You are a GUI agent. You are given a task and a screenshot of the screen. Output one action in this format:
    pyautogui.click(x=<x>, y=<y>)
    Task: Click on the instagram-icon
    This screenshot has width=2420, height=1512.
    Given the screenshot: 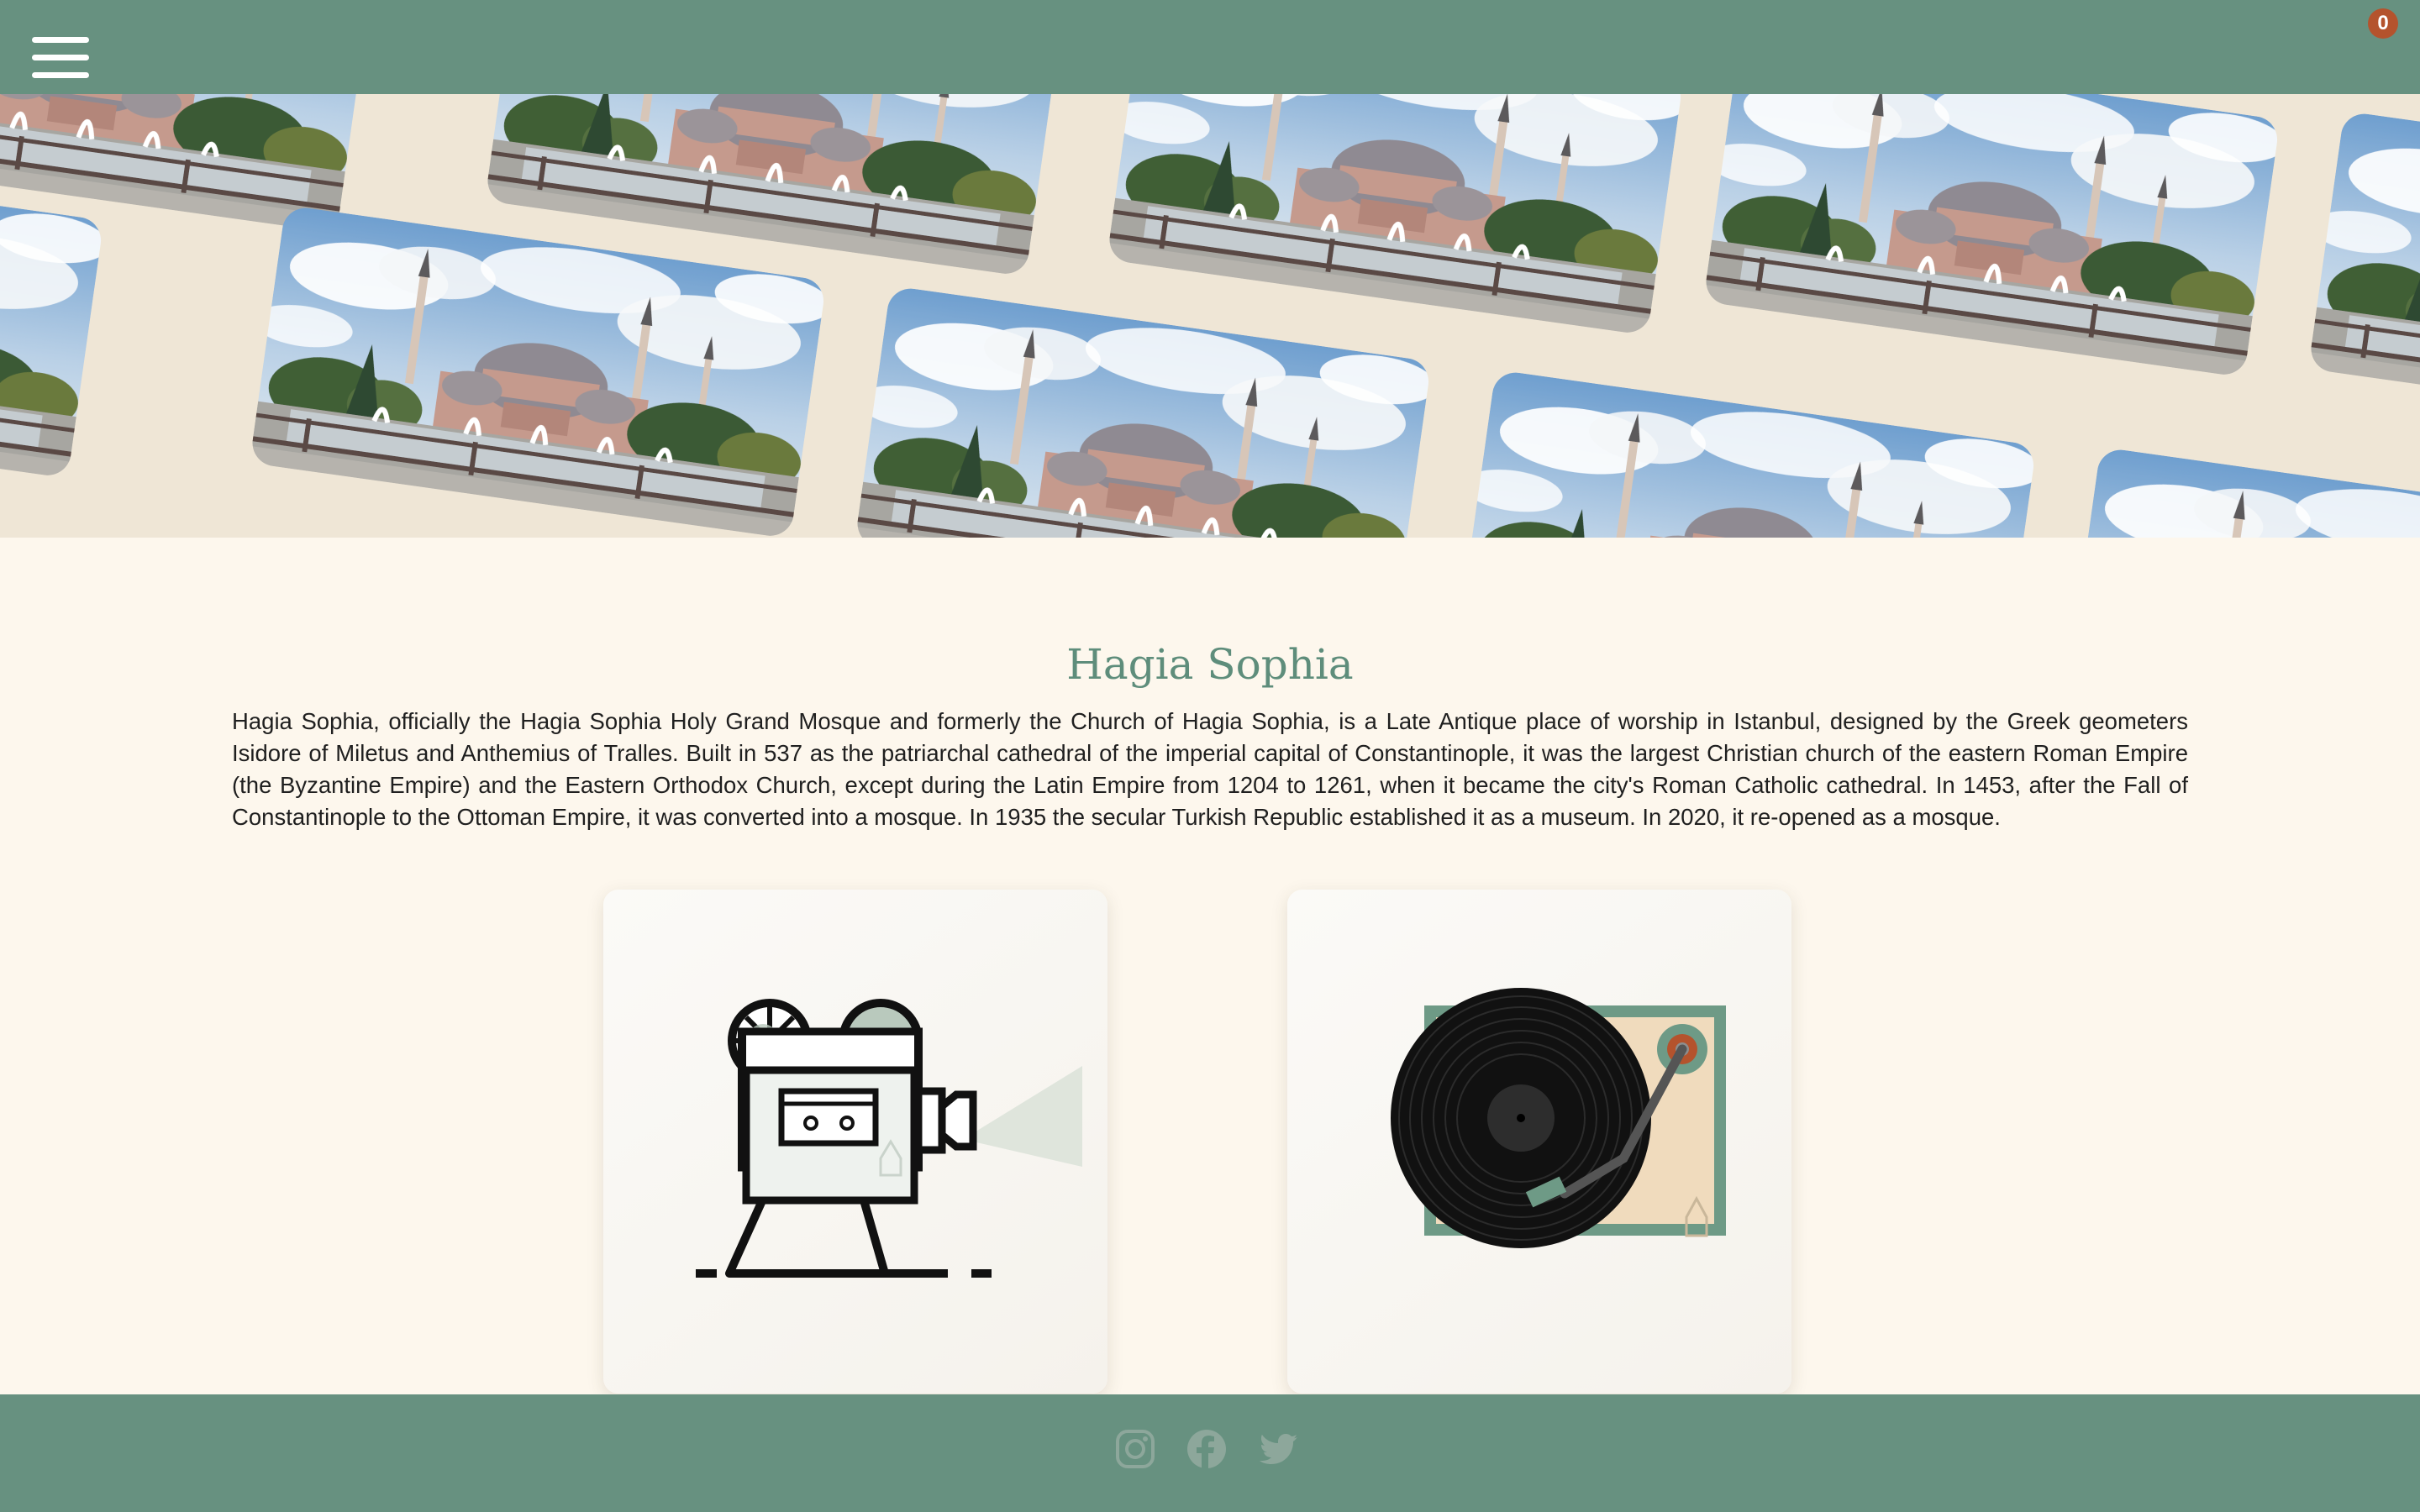 What is the action you would take?
    pyautogui.click(x=1135, y=1449)
    